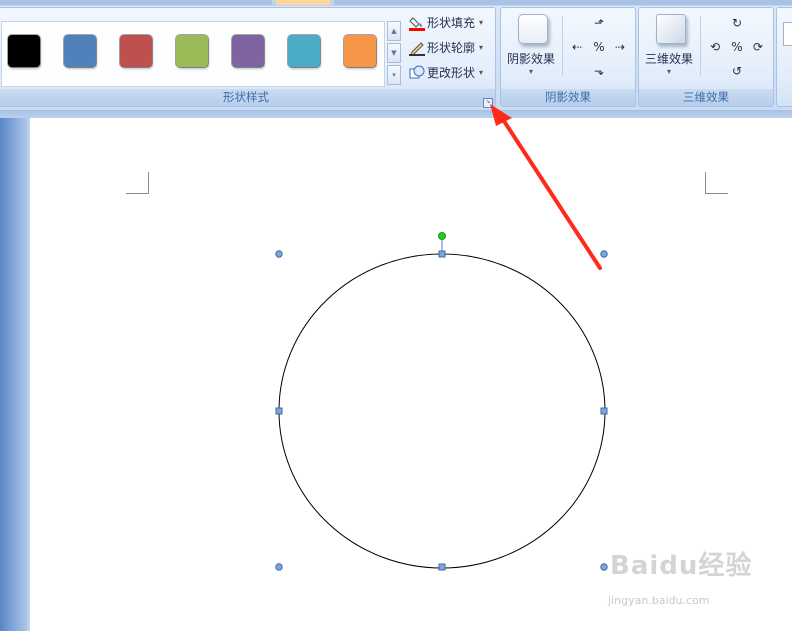 The image size is (792, 631). I want to click on resize-handle-top-right, so click(604, 254).